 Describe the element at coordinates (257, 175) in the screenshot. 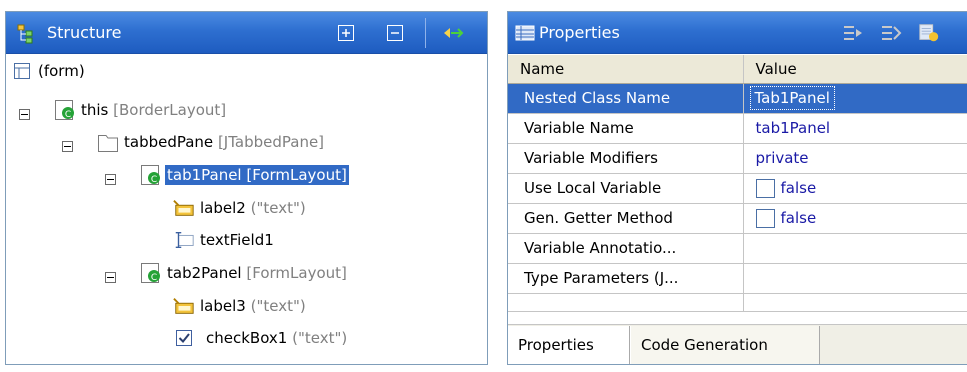

I see `tree-node-label: tab1Panel [FormLayout]` at that location.